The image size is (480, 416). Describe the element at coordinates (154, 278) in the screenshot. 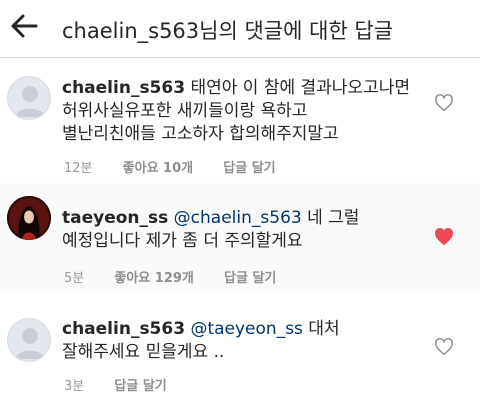

I see `like-count: 좋아요 129개` at that location.